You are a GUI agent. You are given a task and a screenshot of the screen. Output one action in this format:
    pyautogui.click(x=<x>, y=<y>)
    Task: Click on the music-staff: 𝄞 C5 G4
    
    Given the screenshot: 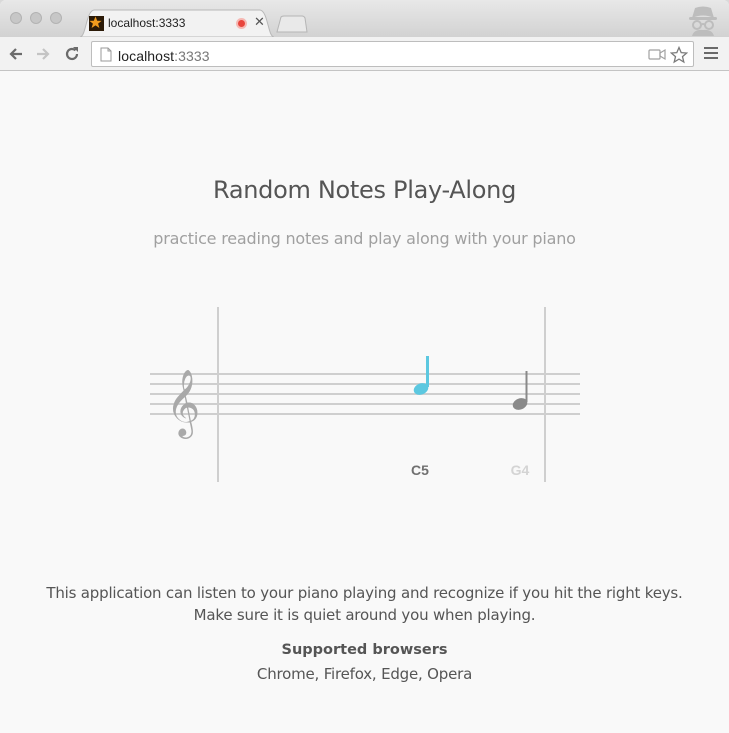 What is the action you would take?
    pyautogui.click(x=365, y=394)
    